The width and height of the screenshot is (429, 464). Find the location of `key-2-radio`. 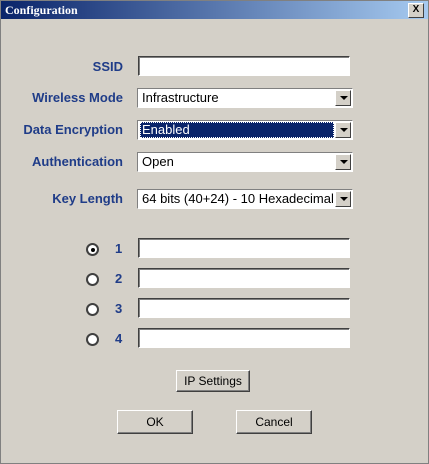

key-2-radio is located at coordinates (92, 279).